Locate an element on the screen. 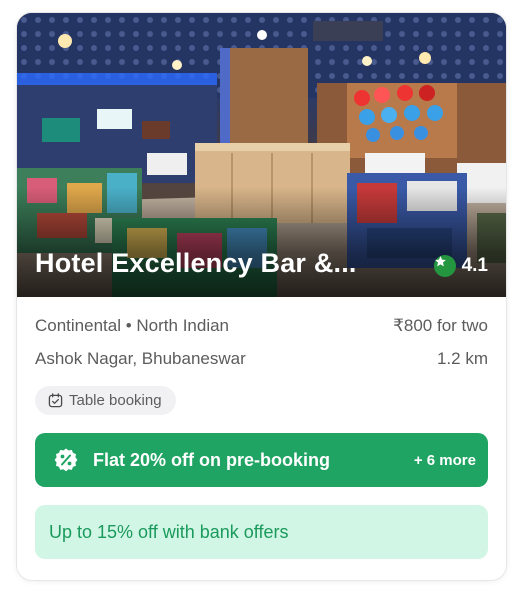  bank-offer-text: Up to 15% off with bank offers is located at coordinates (169, 531).